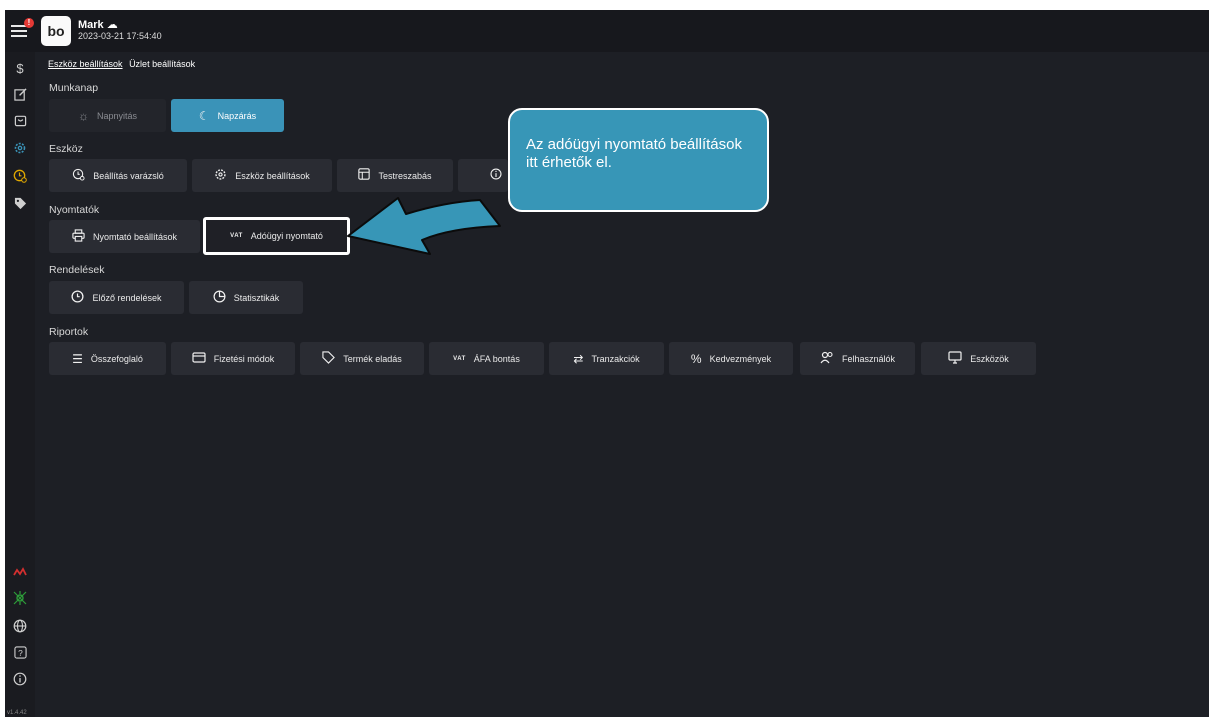 The height and width of the screenshot is (717, 1214). I want to click on user-name: Mark ☁, so click(98, 25).